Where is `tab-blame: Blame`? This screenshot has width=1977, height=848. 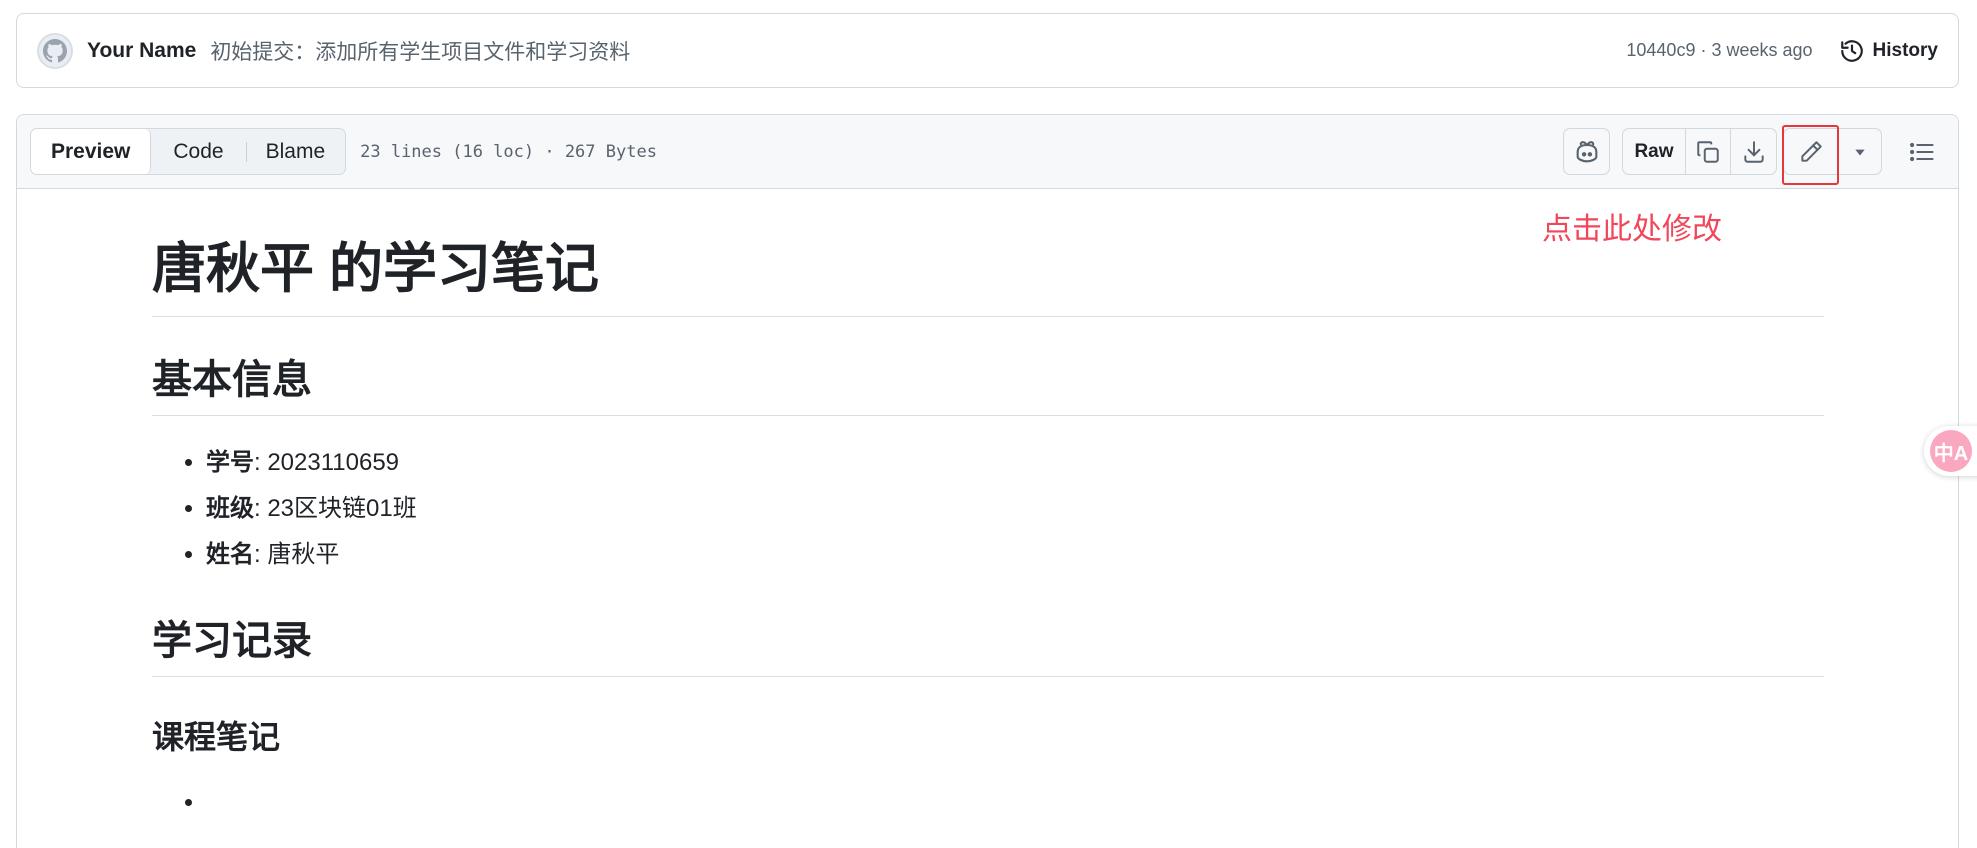
tab-blame: Blame is located at coordinates (295, 151).